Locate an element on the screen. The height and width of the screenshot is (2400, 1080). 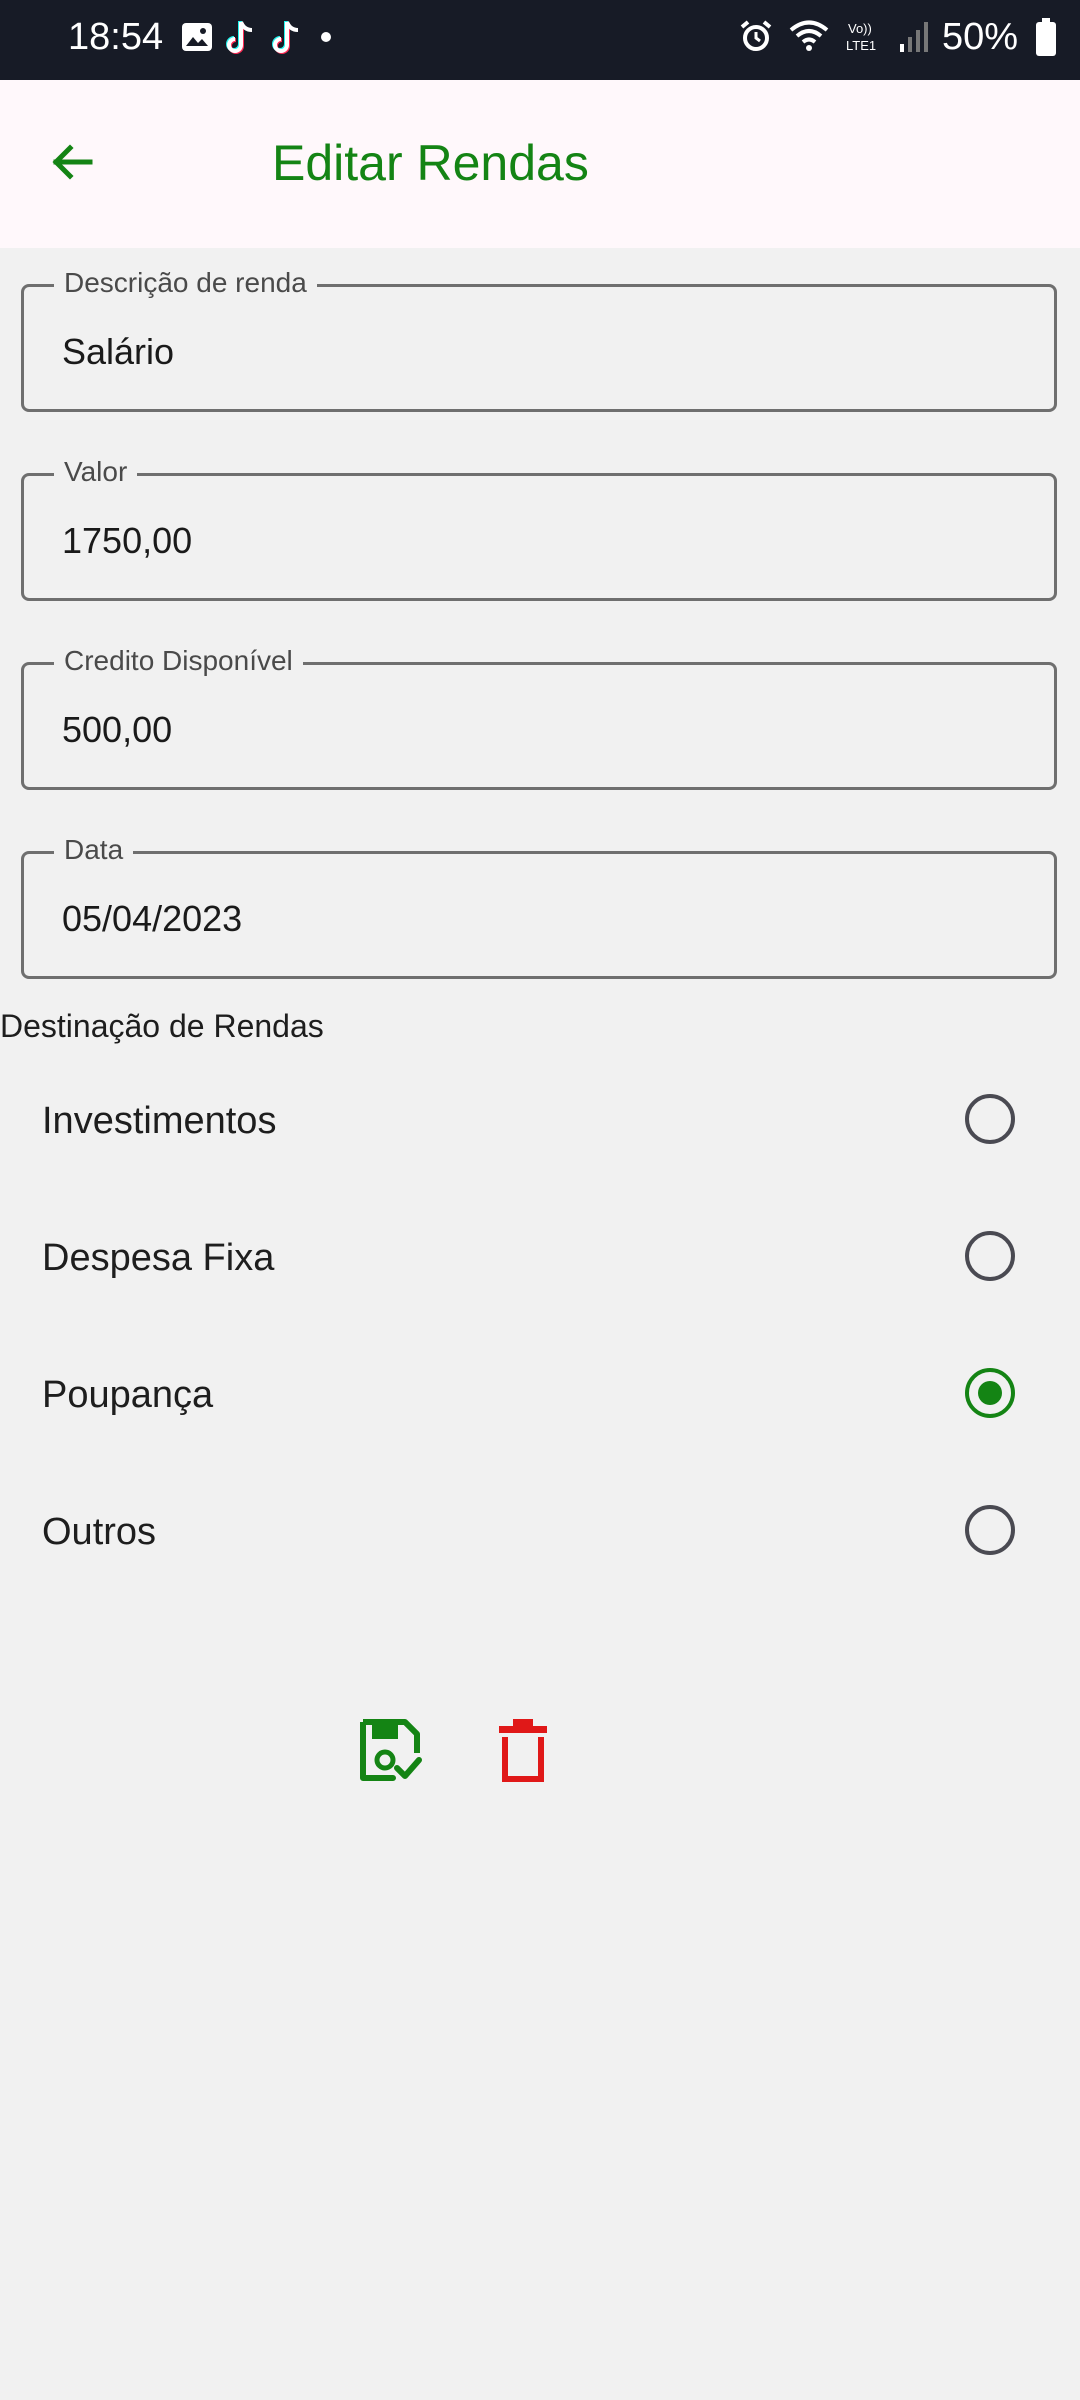
volte-lte1-icon: Vo)) LTE1 is located at coordinates (861, 37).